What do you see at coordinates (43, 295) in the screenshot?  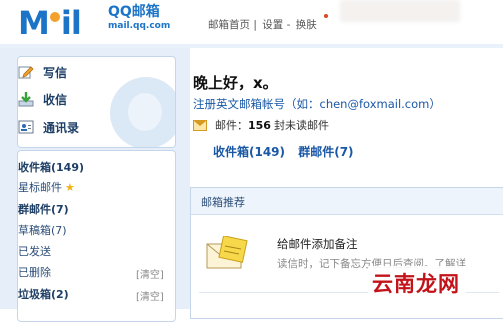 I see `folder-spam: 垃圾箱(2)` at bounding box center [43, 295].